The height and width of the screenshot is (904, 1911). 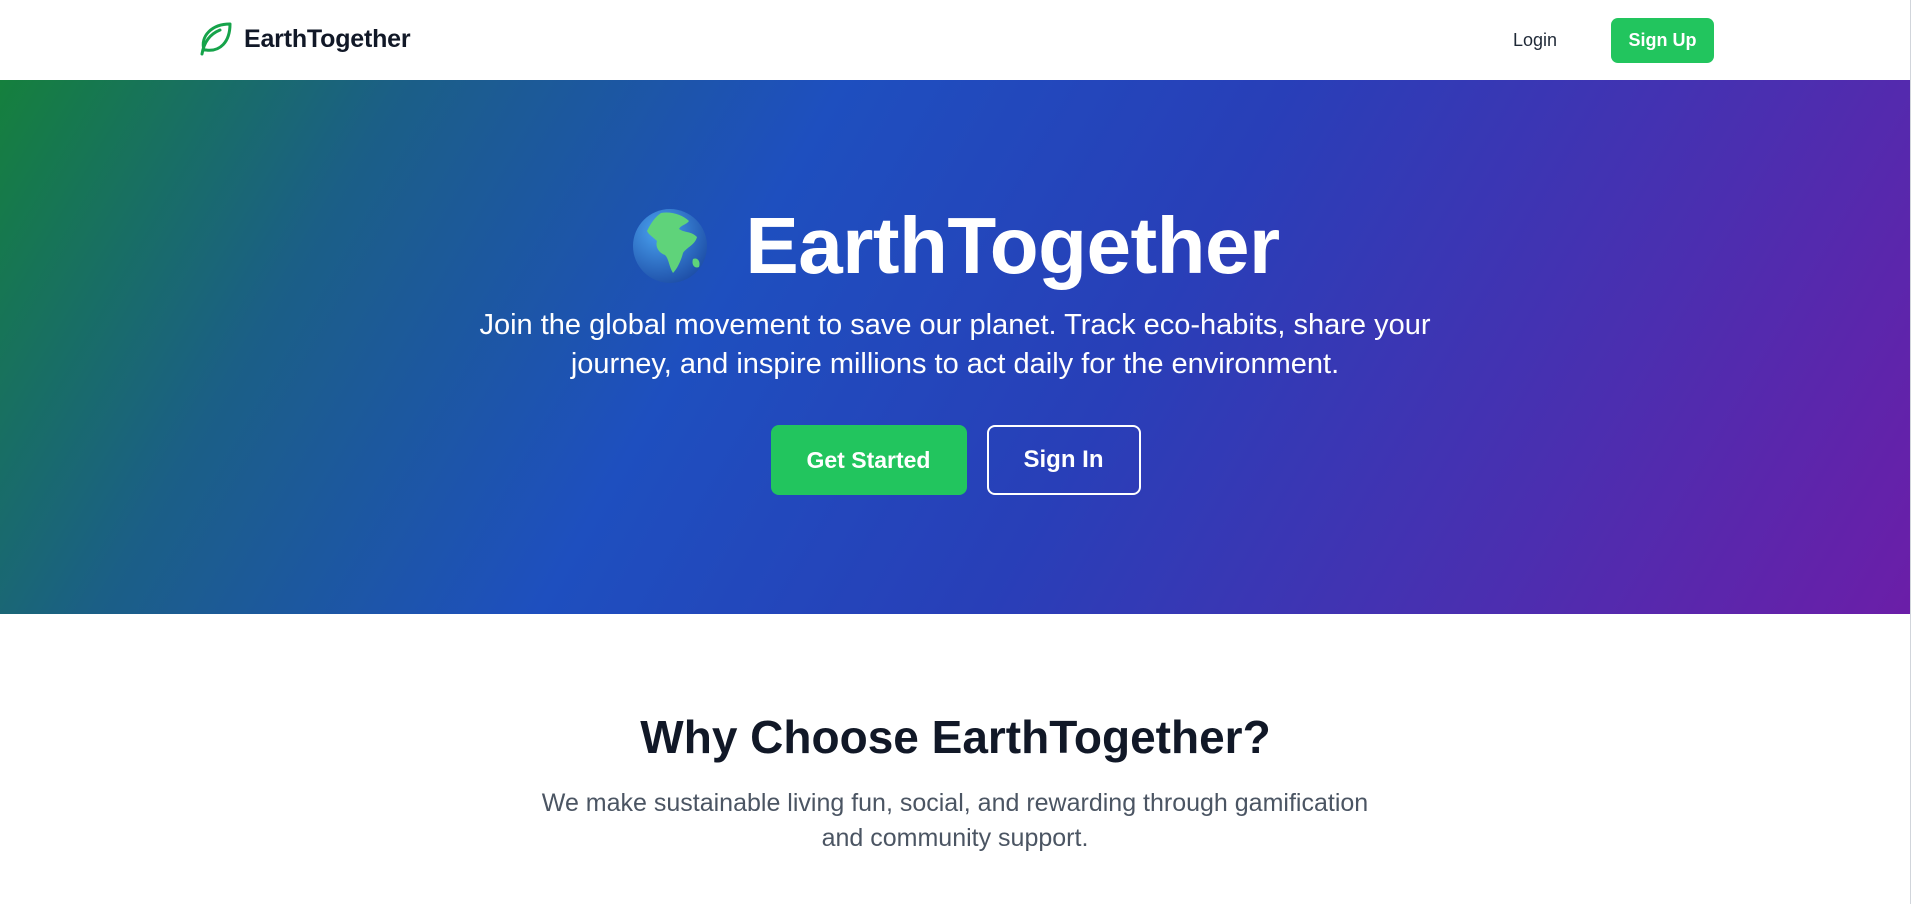 What do you see at coordinates (868, 460) in the screenshot?
I see `get-started-button: Get Started` at bounding box center [868, 460].